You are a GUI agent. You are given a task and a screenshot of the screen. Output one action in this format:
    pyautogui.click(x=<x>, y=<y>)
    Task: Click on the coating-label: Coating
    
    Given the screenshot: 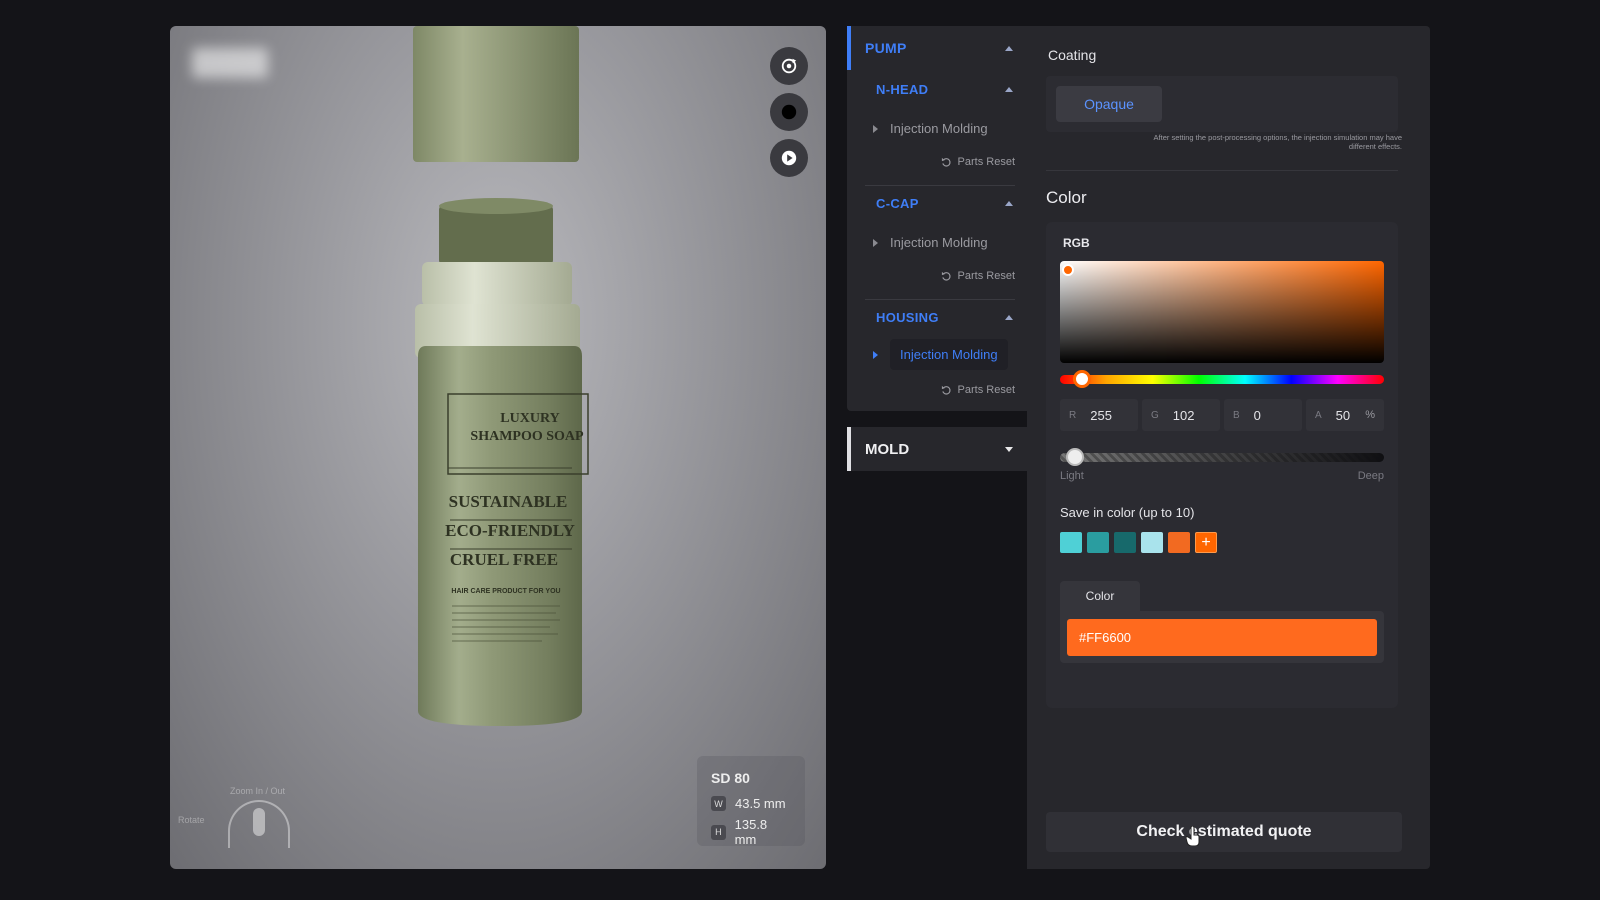 What is the action you would take?
    pyautogui.click(x=1072, y=55)
    